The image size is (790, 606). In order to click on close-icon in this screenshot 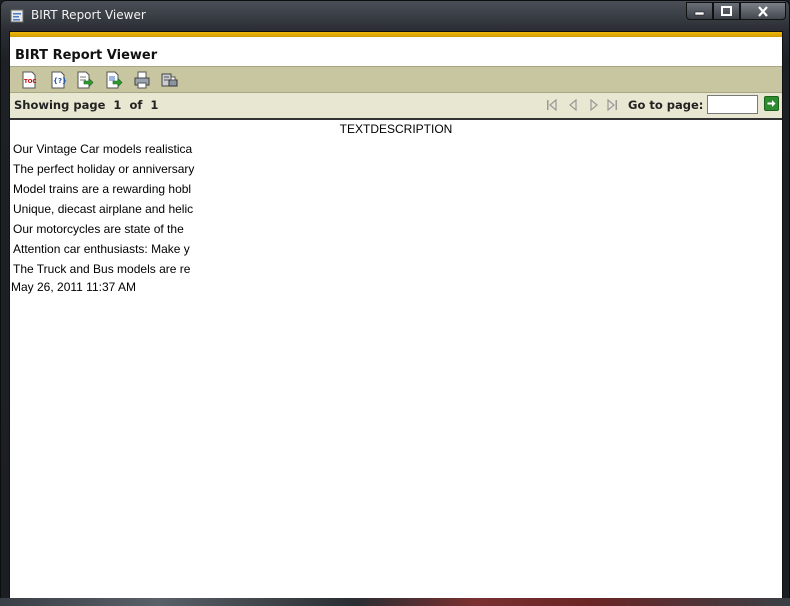, I will do `click(763, 11)`.